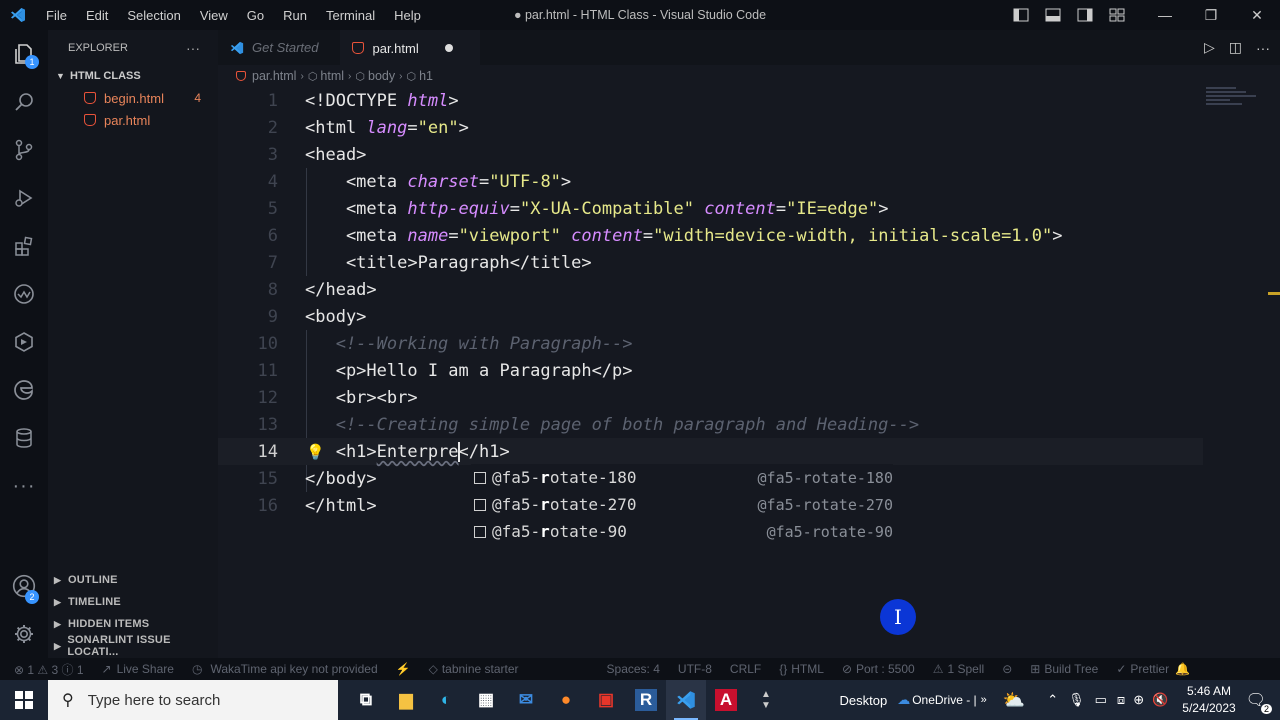 This screenshot has width=1280, height=720. I want to click on windows-start-icon, so click(24, 700).